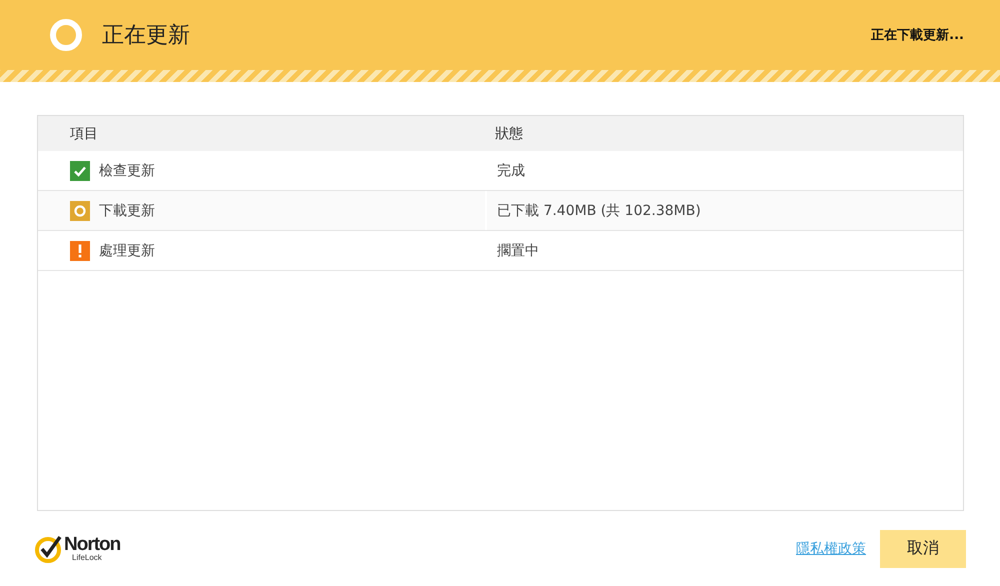 The image size is (1000, 586). I want to click on column-header: 項目, so click(84, 133).